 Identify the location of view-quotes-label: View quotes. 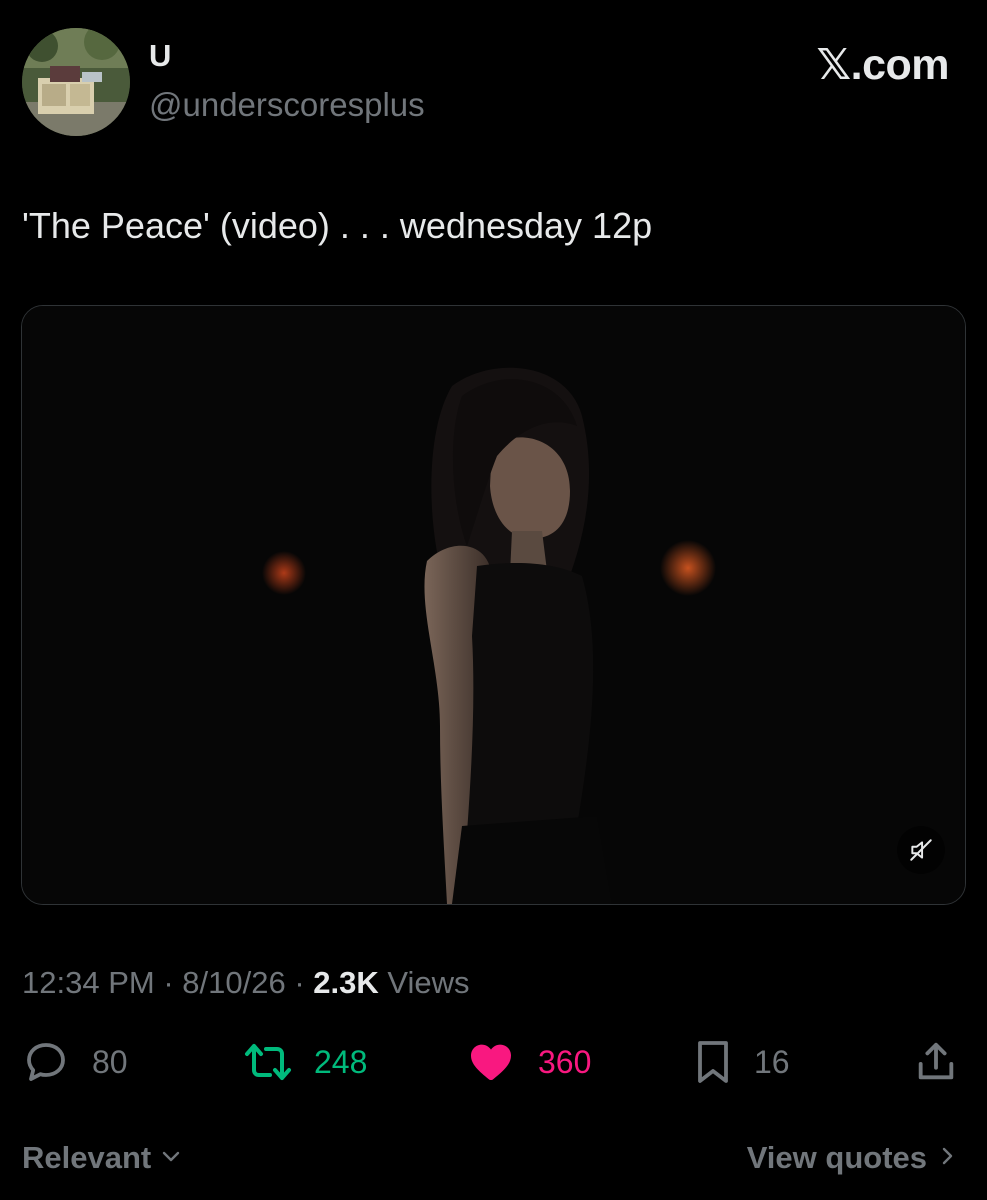
(836, 1157).